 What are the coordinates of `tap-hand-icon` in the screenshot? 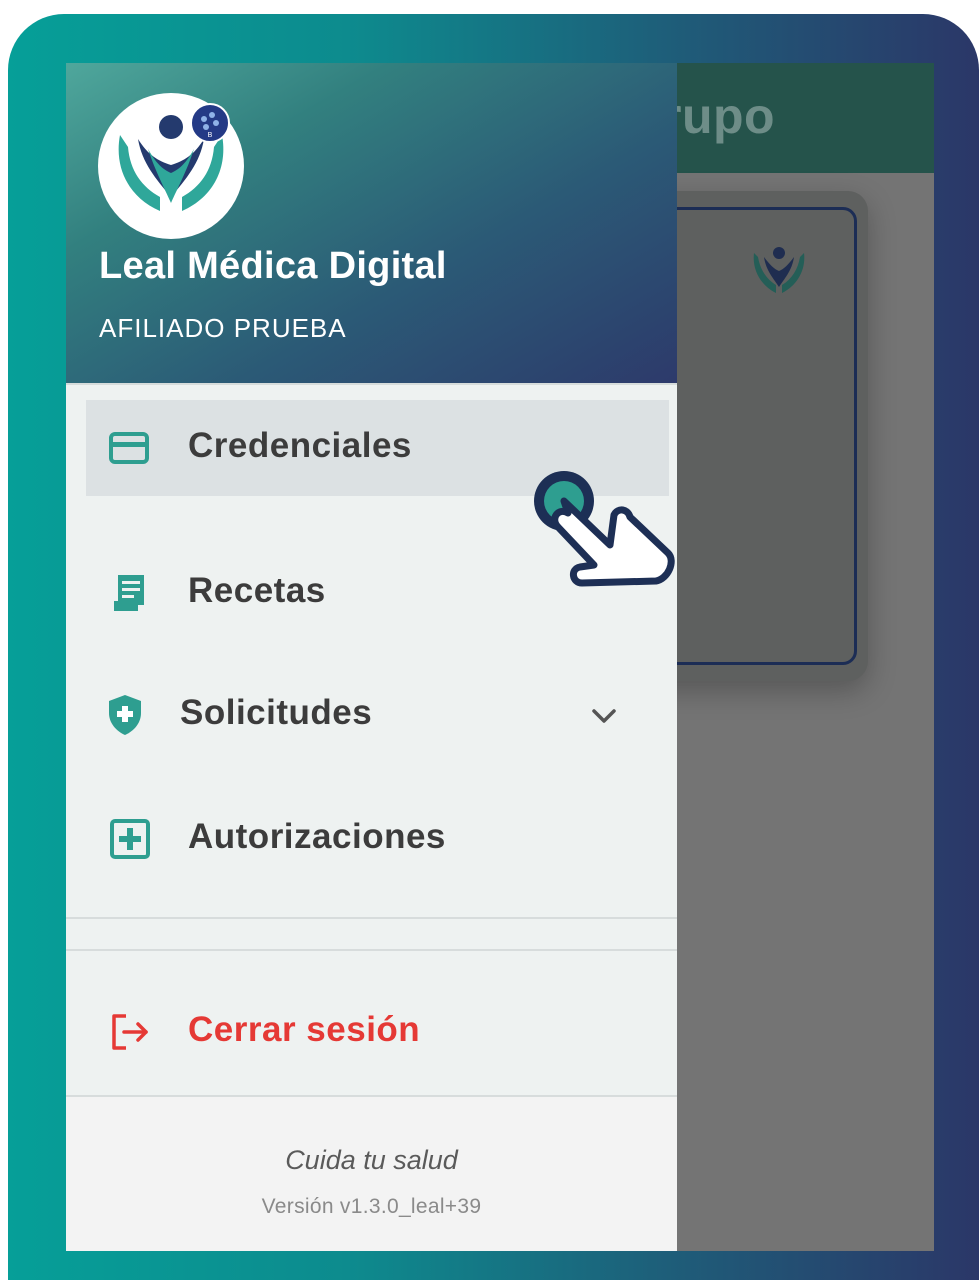 It's located at (604, 529).